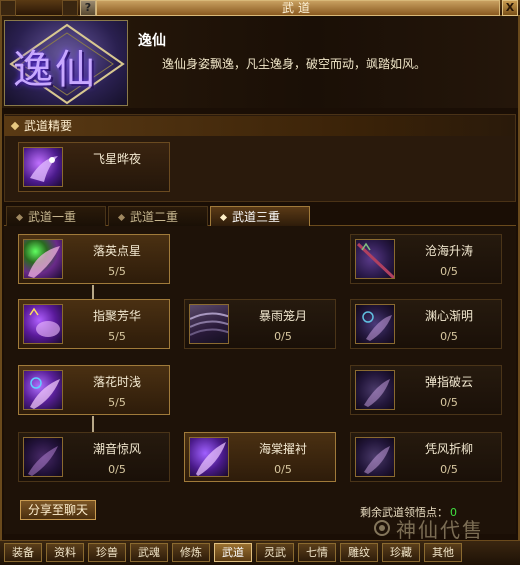 This screenshot has height=565, width=520. Describe the element at coordinates (426, 457) in the screenshot. I see `skill-card: 凭风折柳 0/5` at that location.